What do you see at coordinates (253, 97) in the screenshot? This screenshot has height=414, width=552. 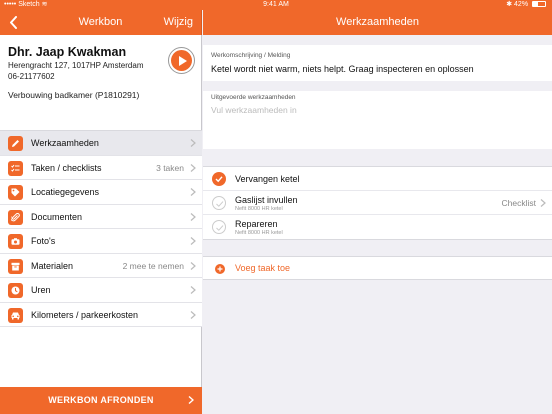 I see `work-done-label: Uitgevoerde werkzaamheden` at bounding box center [253, 97].